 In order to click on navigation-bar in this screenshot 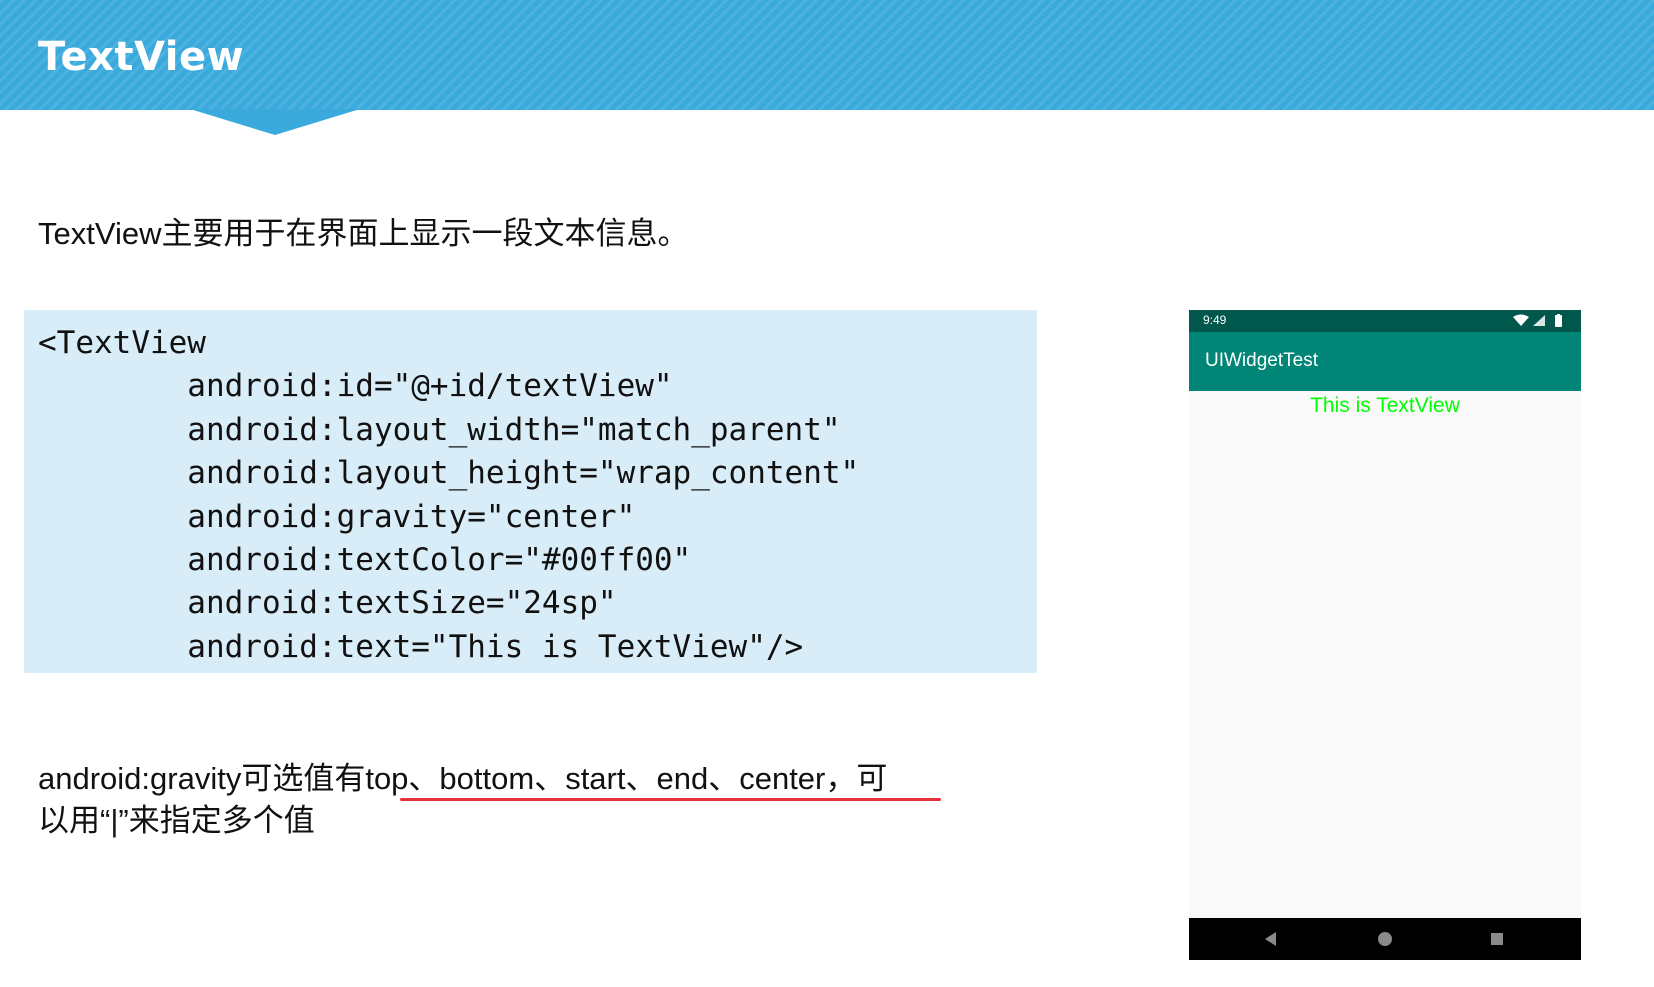, I will do `click(1385, 939)`.